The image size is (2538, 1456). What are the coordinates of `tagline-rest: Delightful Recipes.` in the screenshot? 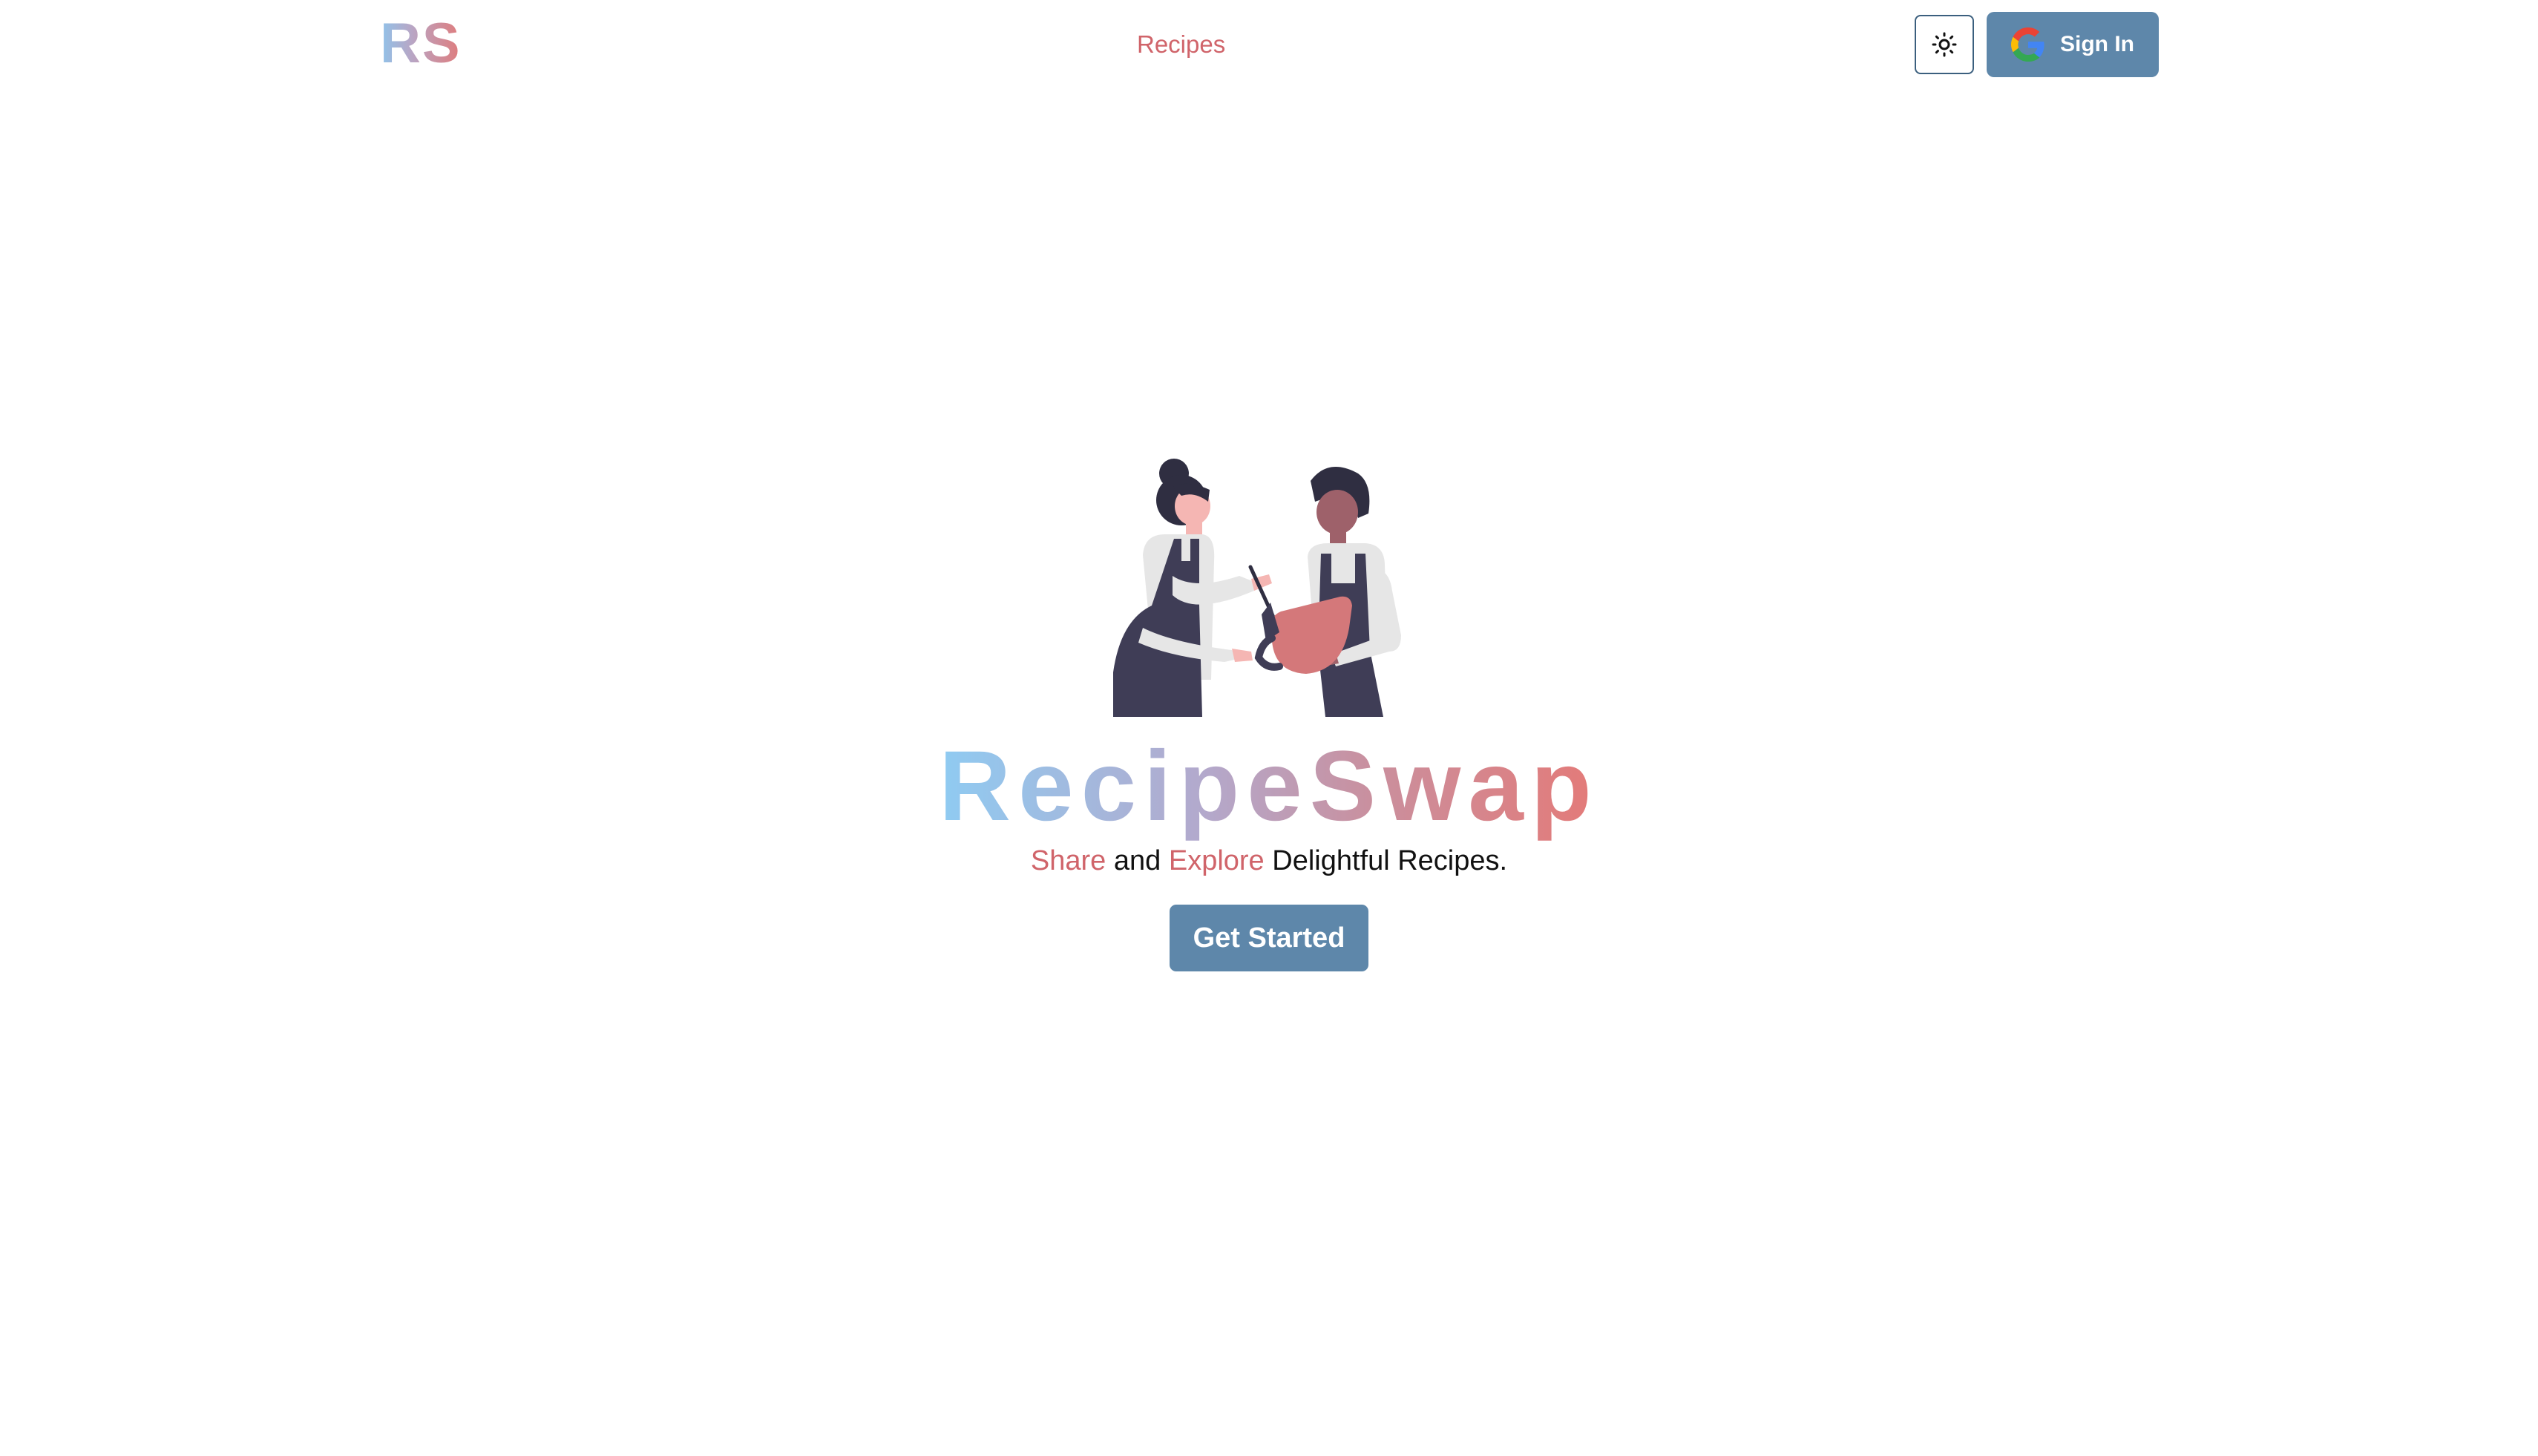 It's located at (1386, 860).